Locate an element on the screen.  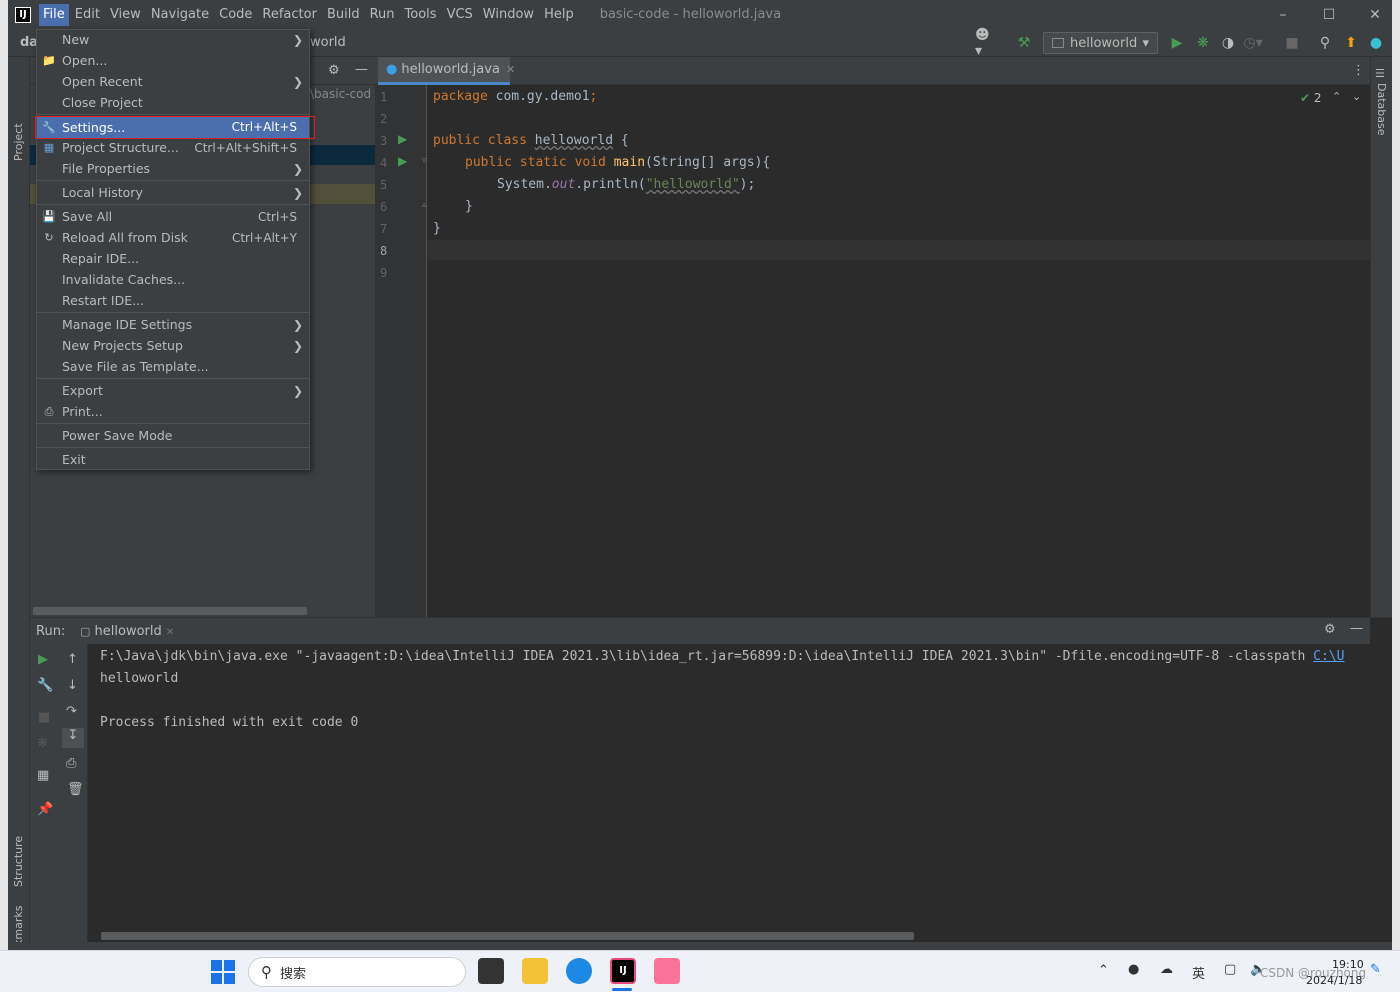
project-scrollbar is located at coordinates (170, 611).